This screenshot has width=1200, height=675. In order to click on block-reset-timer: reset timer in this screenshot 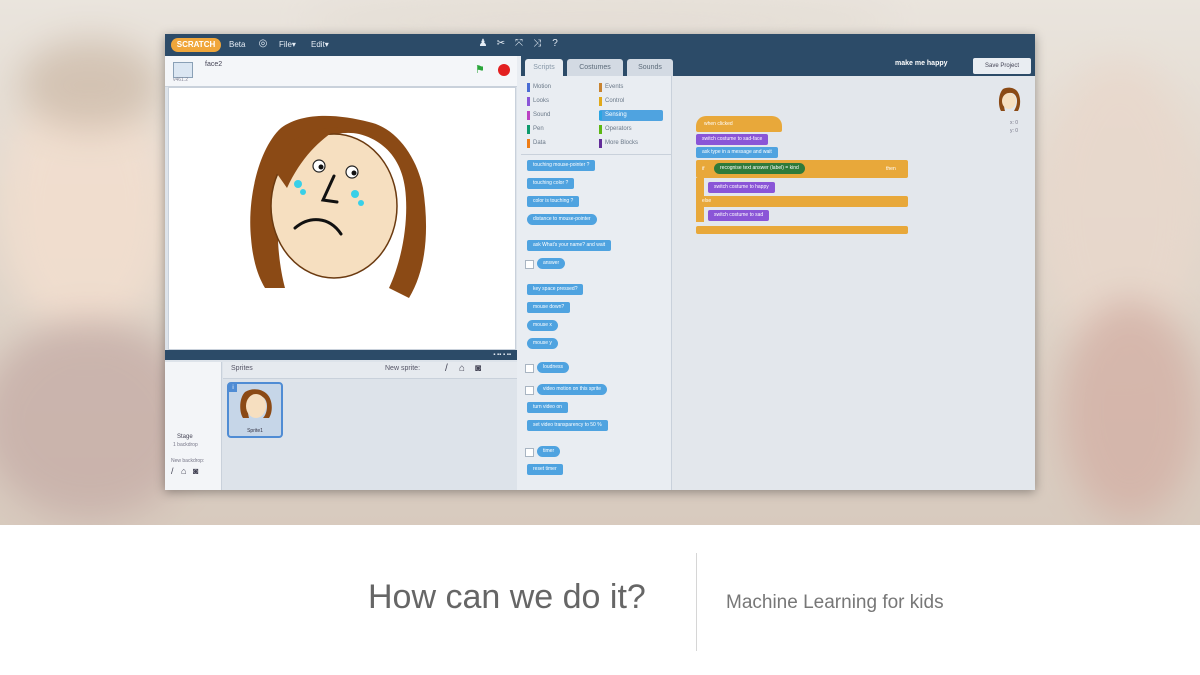, I will do `click(545, 469)`.